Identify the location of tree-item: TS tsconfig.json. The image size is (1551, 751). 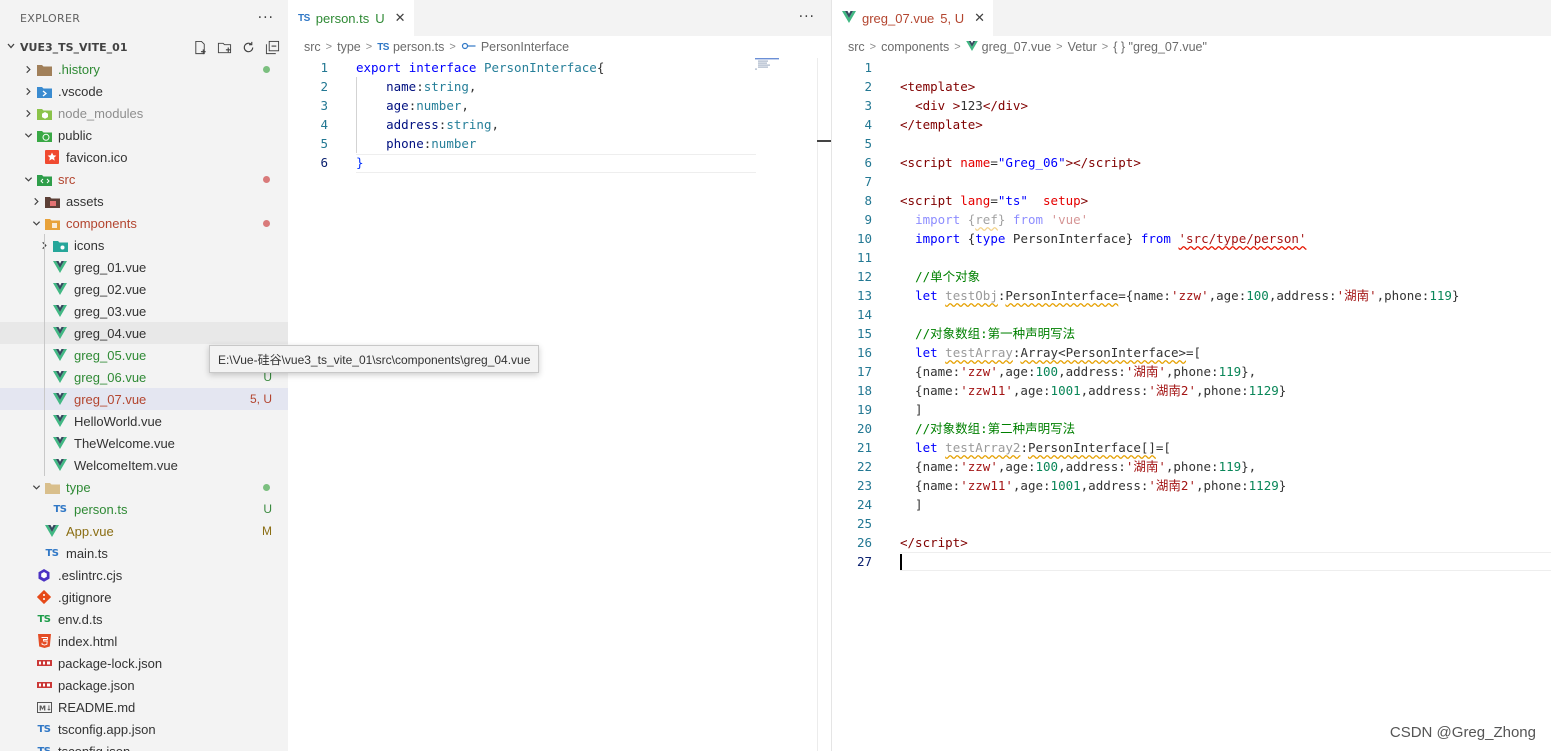
(144, 745).